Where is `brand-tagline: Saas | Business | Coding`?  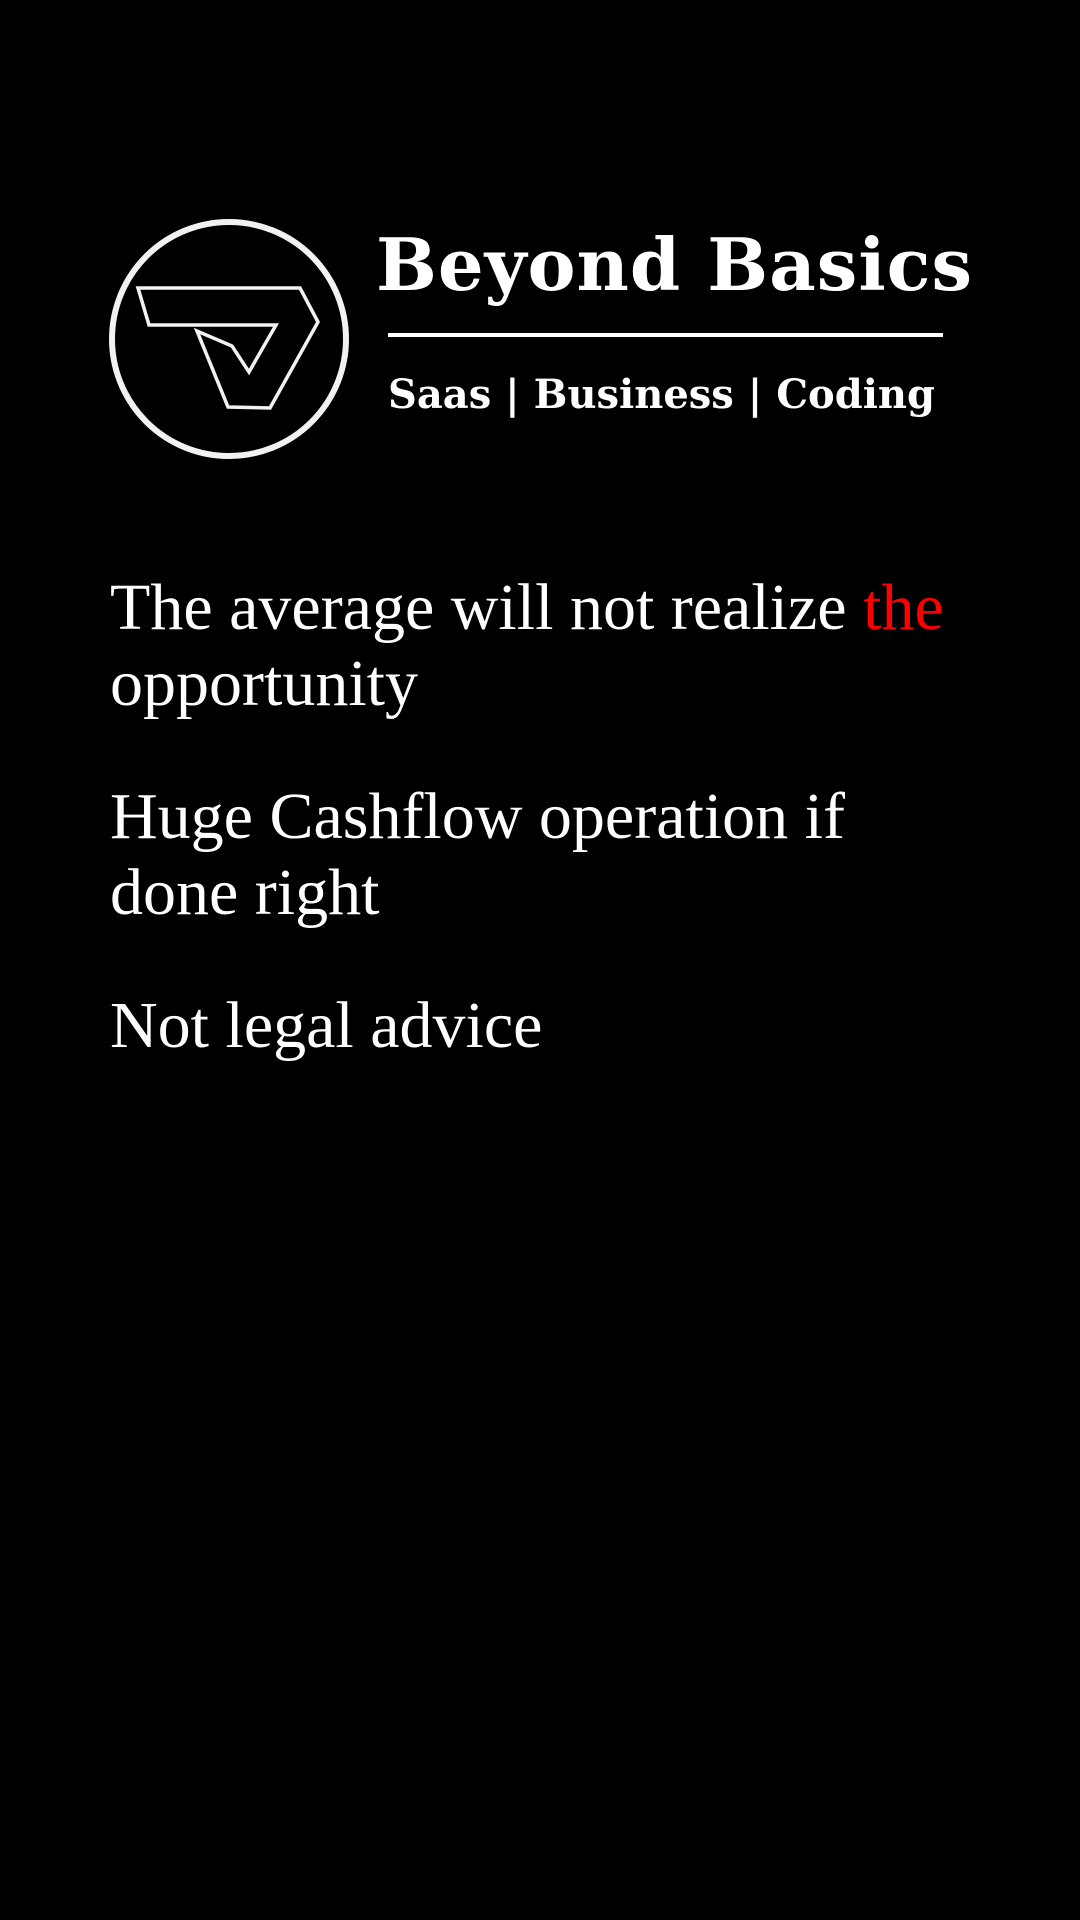
brand-tagline: Saas | Business | Coding is located at coordinates (661, 394).